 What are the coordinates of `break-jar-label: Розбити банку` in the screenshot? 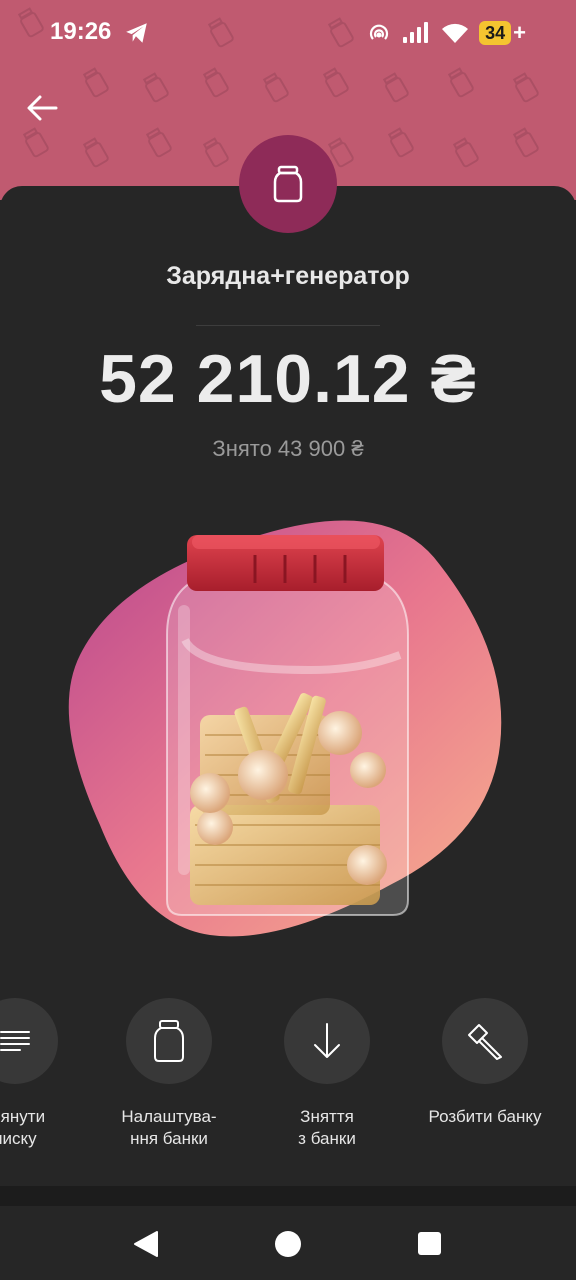 It's located at (485, 1116).